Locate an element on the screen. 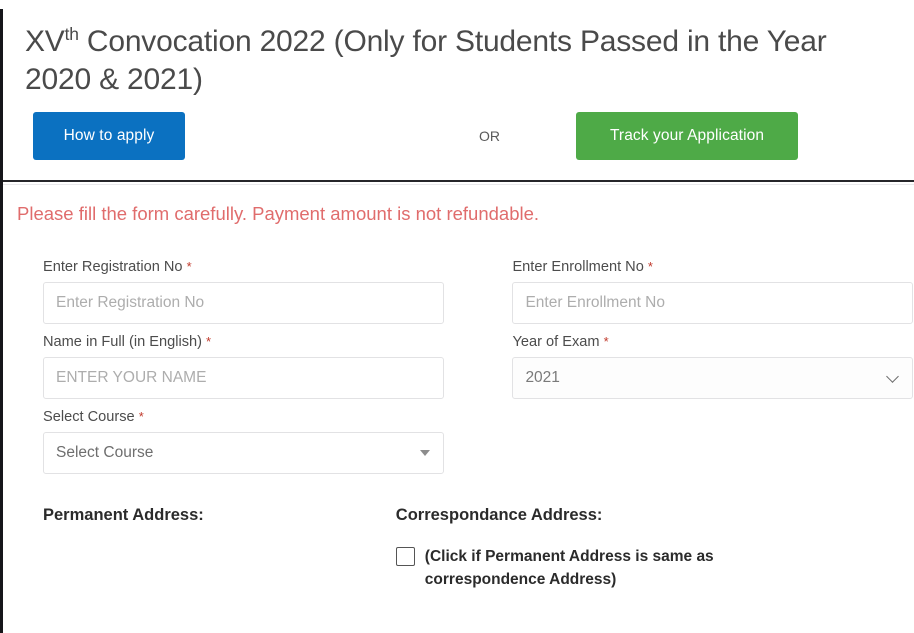 The image size is (914, 633). select-course-select-wrap: Select Course is located at coordinates (243, 453).